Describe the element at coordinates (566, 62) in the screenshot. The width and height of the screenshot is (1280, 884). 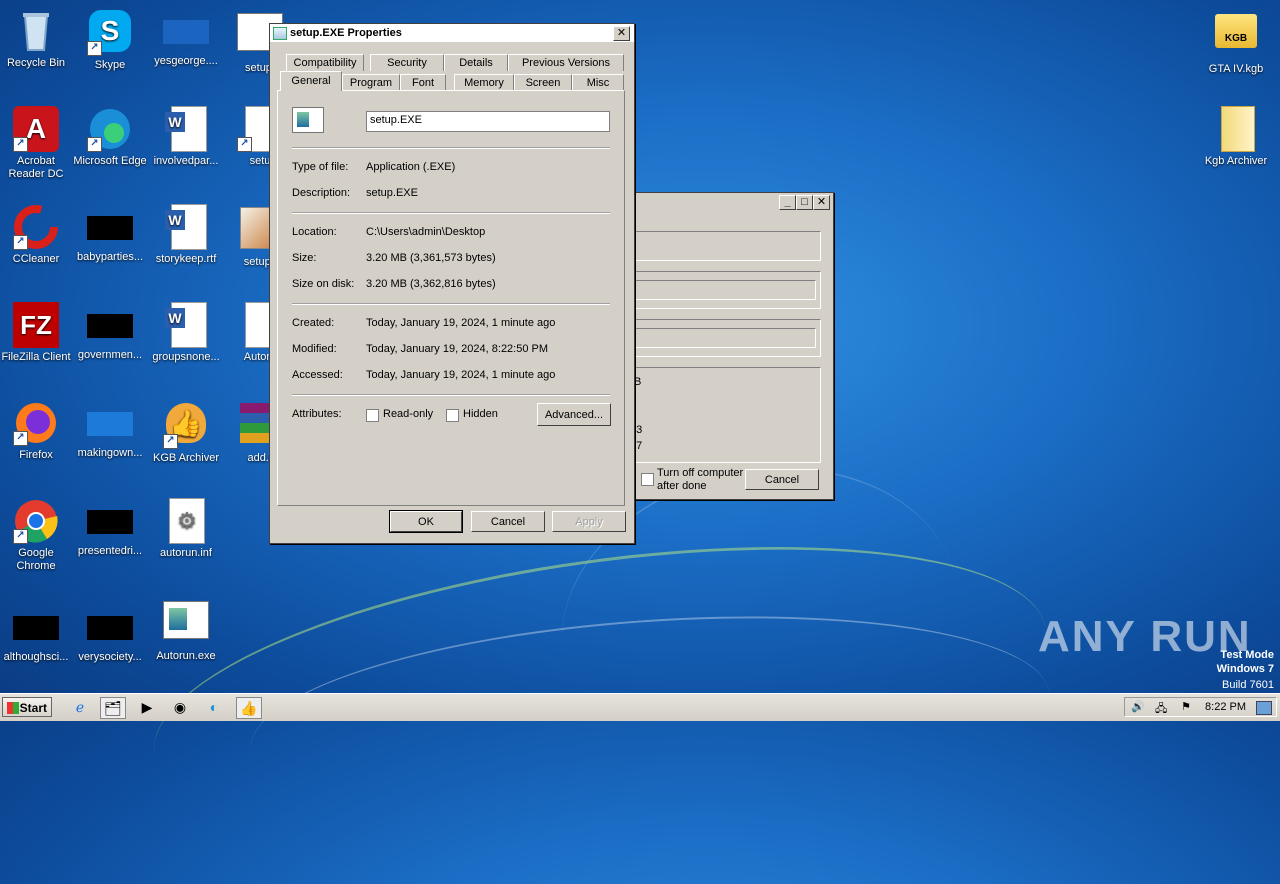
I see `tab-previous-versions: Previous Versions` at that location.